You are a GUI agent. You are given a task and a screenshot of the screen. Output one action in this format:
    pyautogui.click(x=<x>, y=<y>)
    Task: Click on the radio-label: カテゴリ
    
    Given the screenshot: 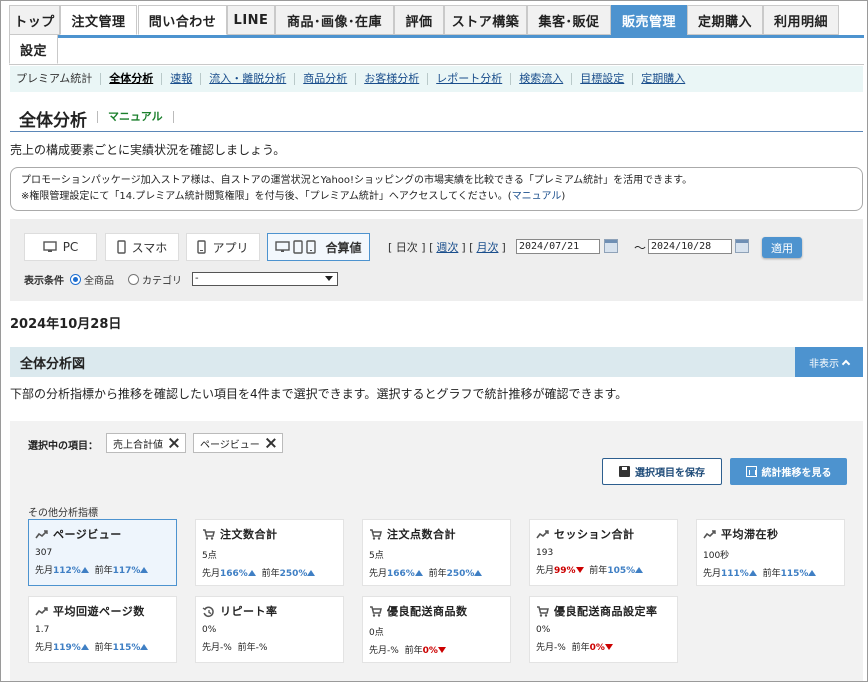 What is the action you would take?
    pyautogui.click(x=162, y=281)
    